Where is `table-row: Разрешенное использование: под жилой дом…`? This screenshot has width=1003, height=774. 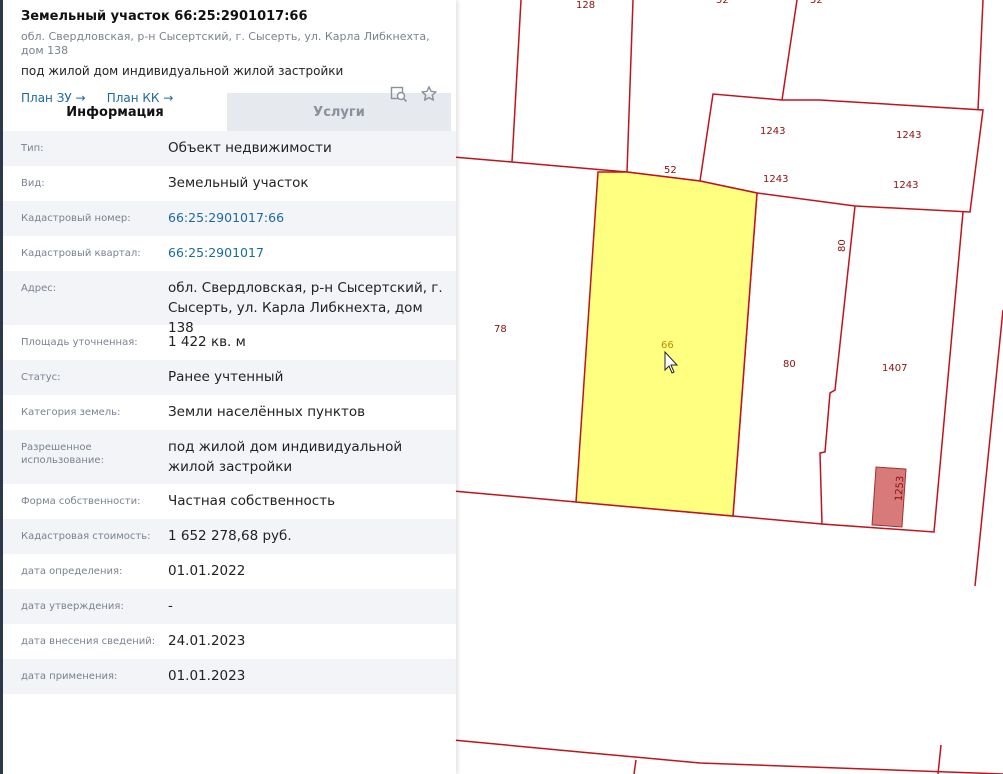
table-row: Разрешенное использование: под жилой дом… is located at coordinates (229, 457).